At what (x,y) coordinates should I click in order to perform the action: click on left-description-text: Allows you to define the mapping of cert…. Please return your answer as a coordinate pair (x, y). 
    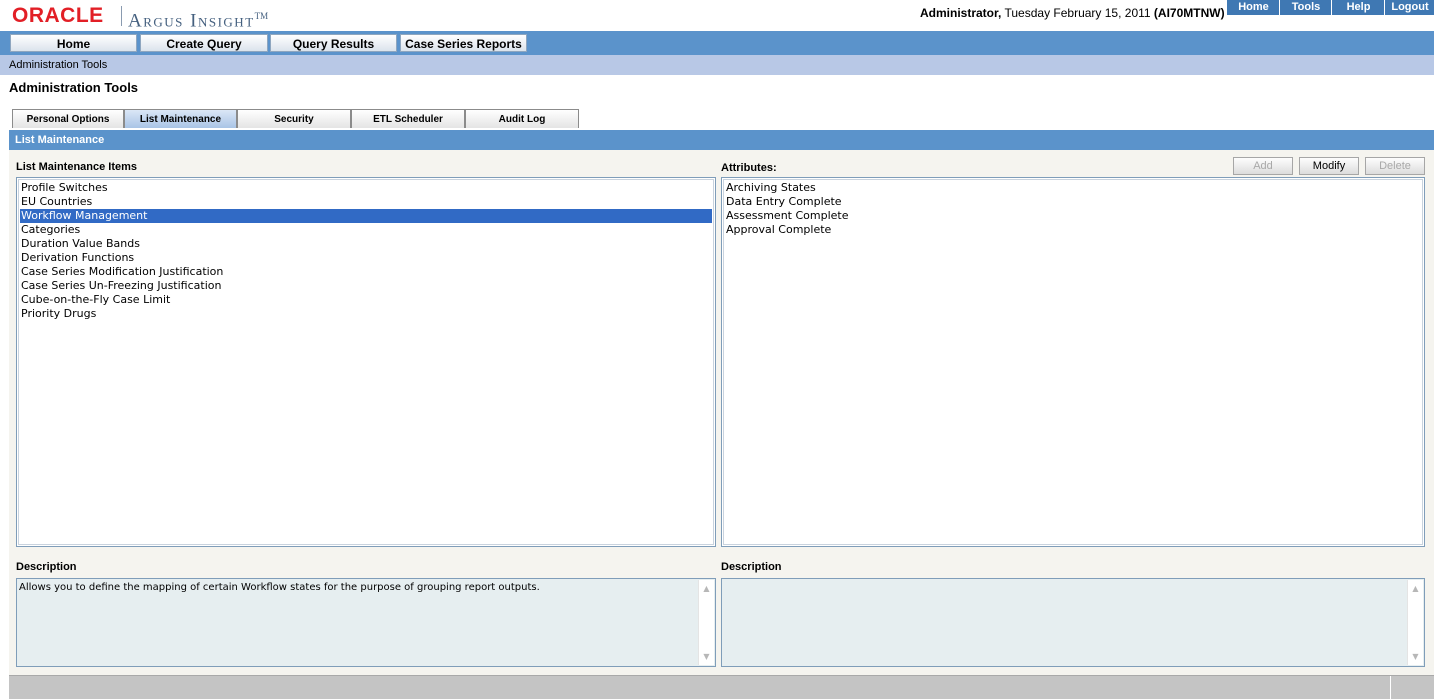
    Looking at the image, I should click on (279, 587).